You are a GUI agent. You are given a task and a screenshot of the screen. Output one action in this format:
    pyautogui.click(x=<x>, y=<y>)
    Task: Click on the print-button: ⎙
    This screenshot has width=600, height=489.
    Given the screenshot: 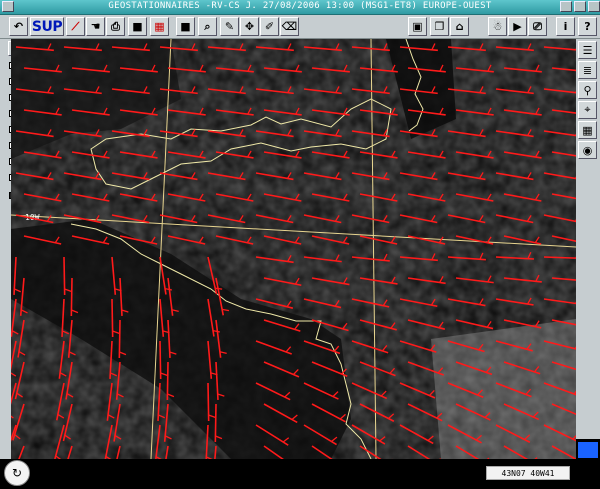 What is the action you would take?
    pyautogui.click(x=115, y=26)
    